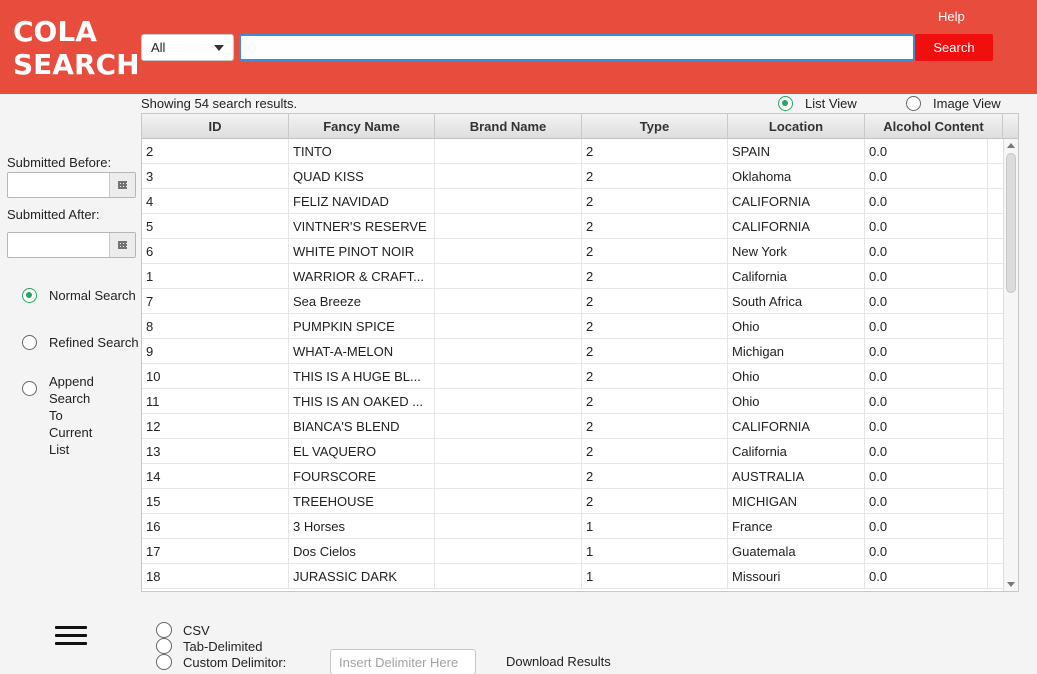 Image resolution: width=1037 pixels, height=674 pixels. I want to click on table-row: 1 WARRIOR & CRAFT... 2 California 0.0, so click(572, 276).